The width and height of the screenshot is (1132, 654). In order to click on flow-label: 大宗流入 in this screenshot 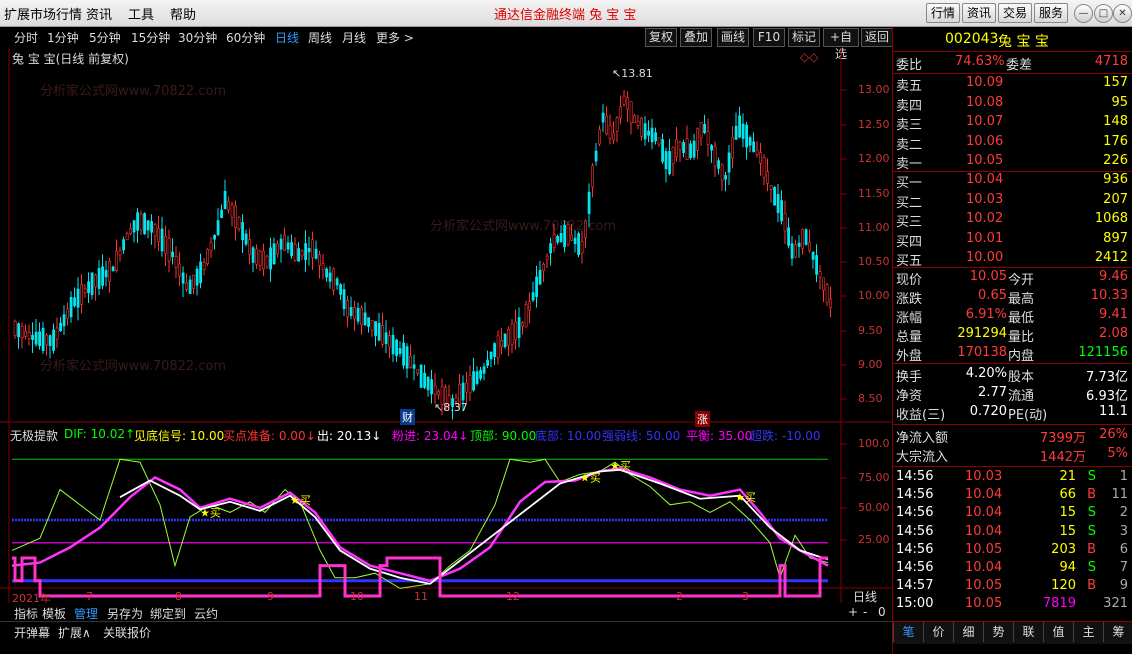, I will do `click(922, 457)`.